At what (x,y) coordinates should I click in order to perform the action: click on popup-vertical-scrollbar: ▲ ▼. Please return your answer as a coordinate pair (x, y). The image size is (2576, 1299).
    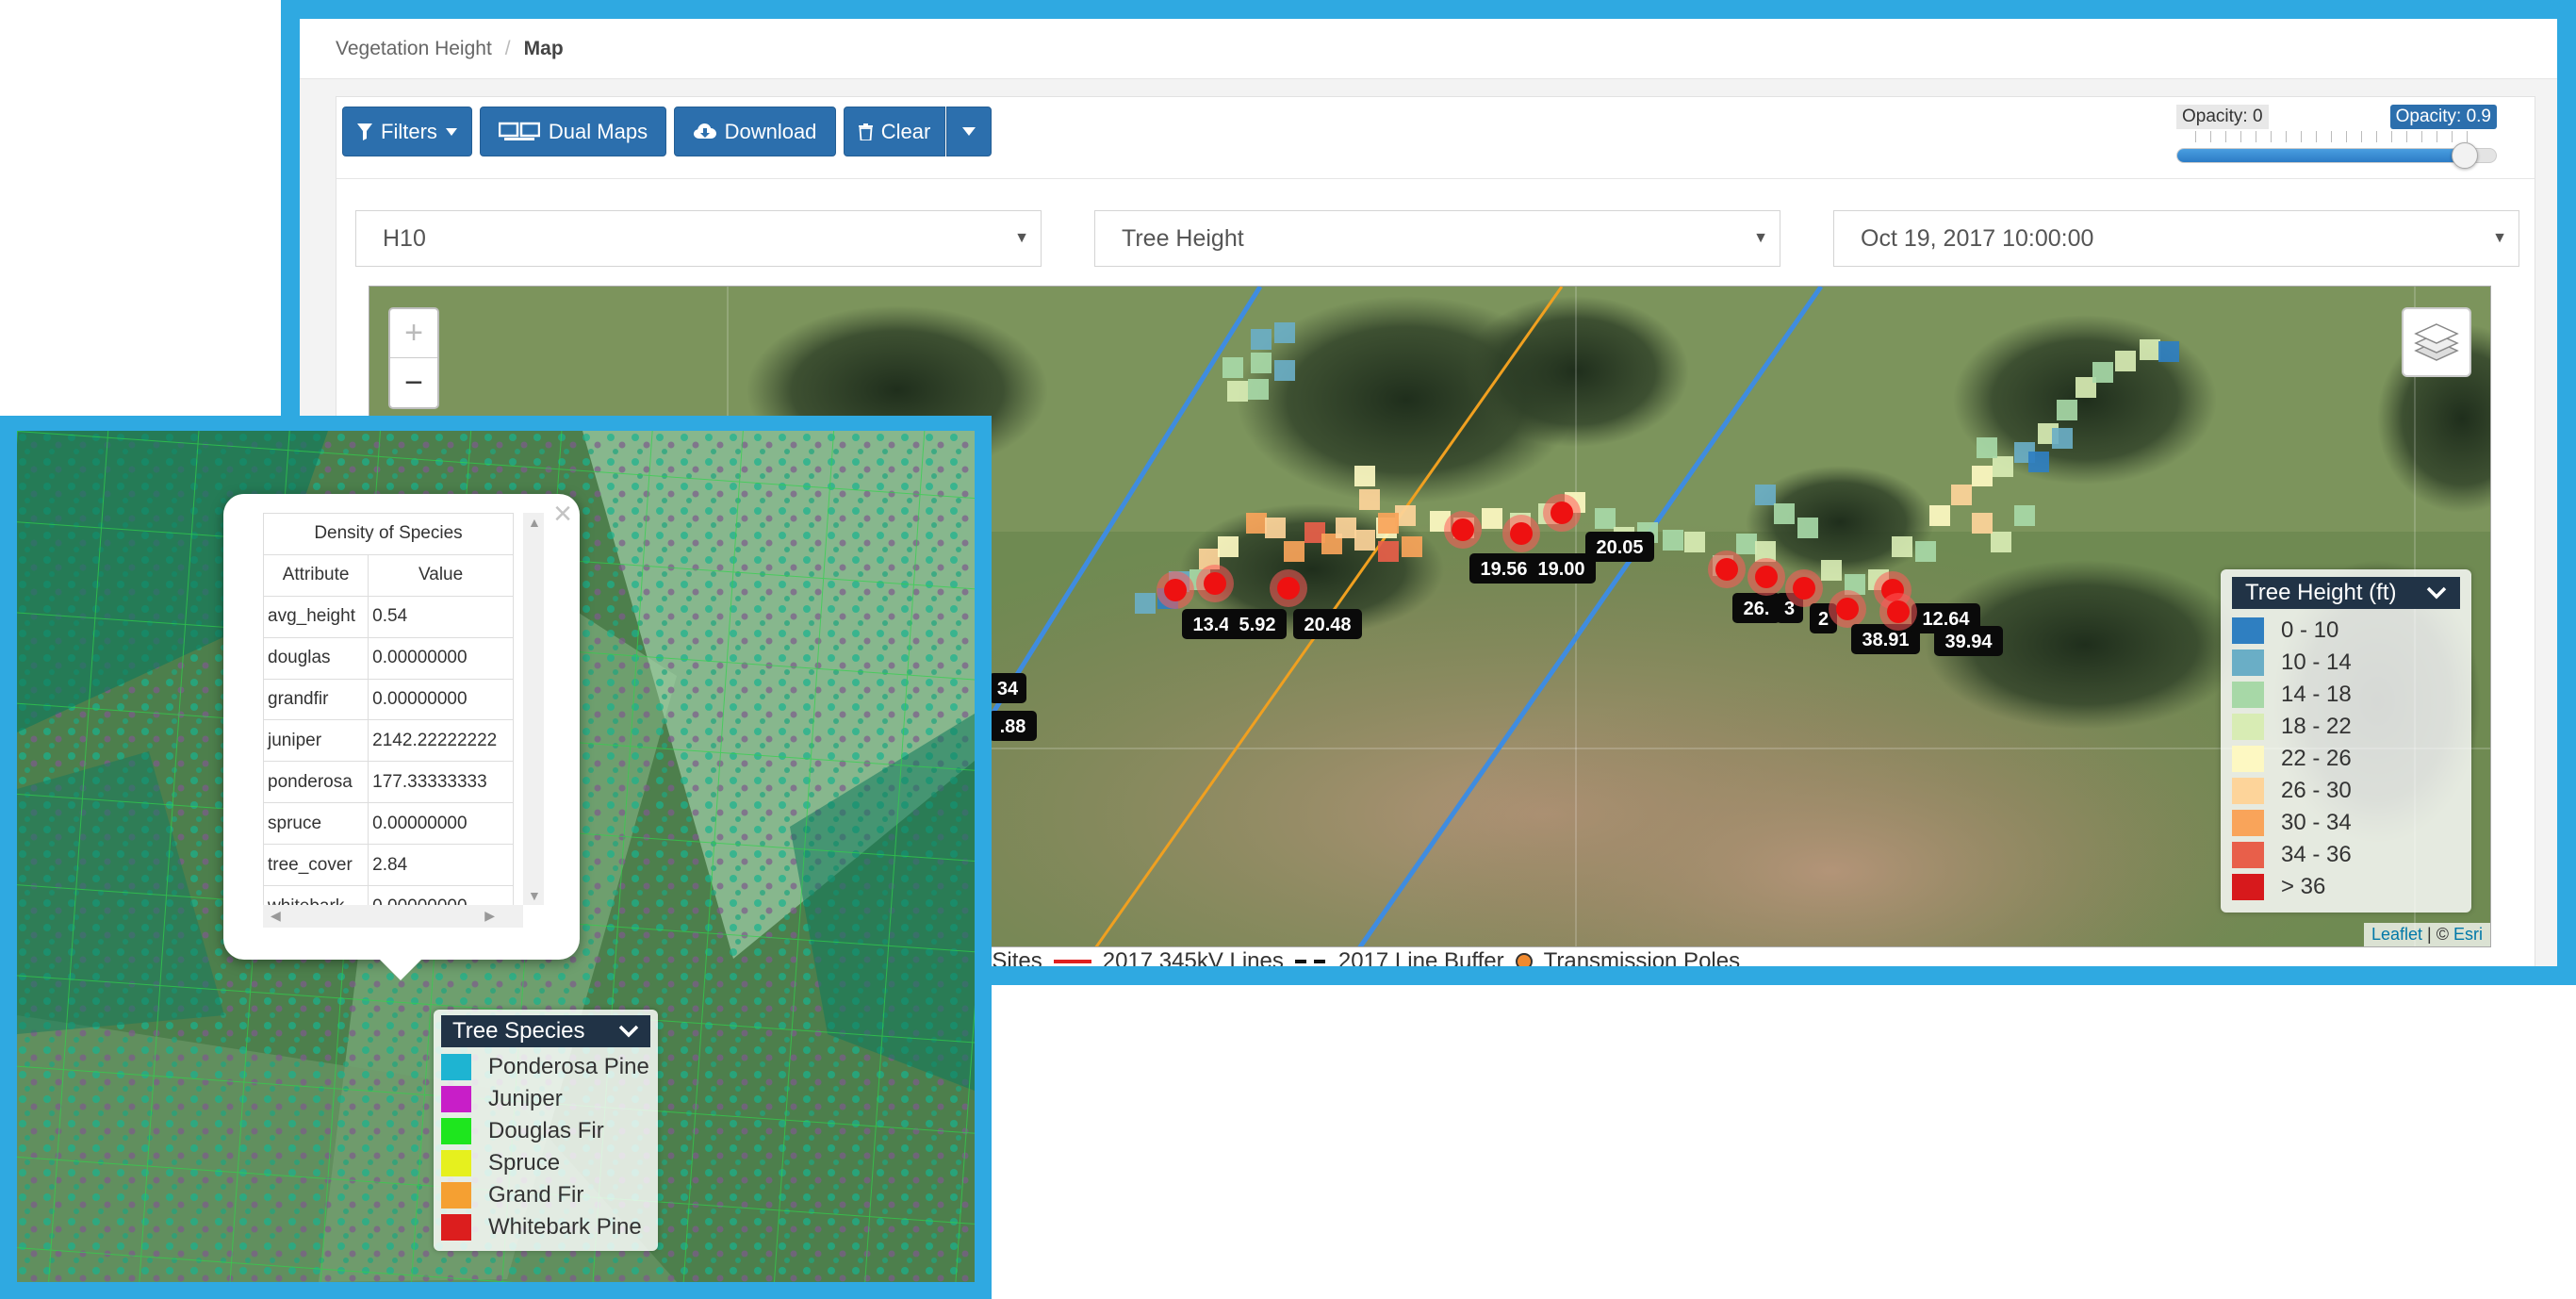
    Looking at the image, I should click on (533, 709).